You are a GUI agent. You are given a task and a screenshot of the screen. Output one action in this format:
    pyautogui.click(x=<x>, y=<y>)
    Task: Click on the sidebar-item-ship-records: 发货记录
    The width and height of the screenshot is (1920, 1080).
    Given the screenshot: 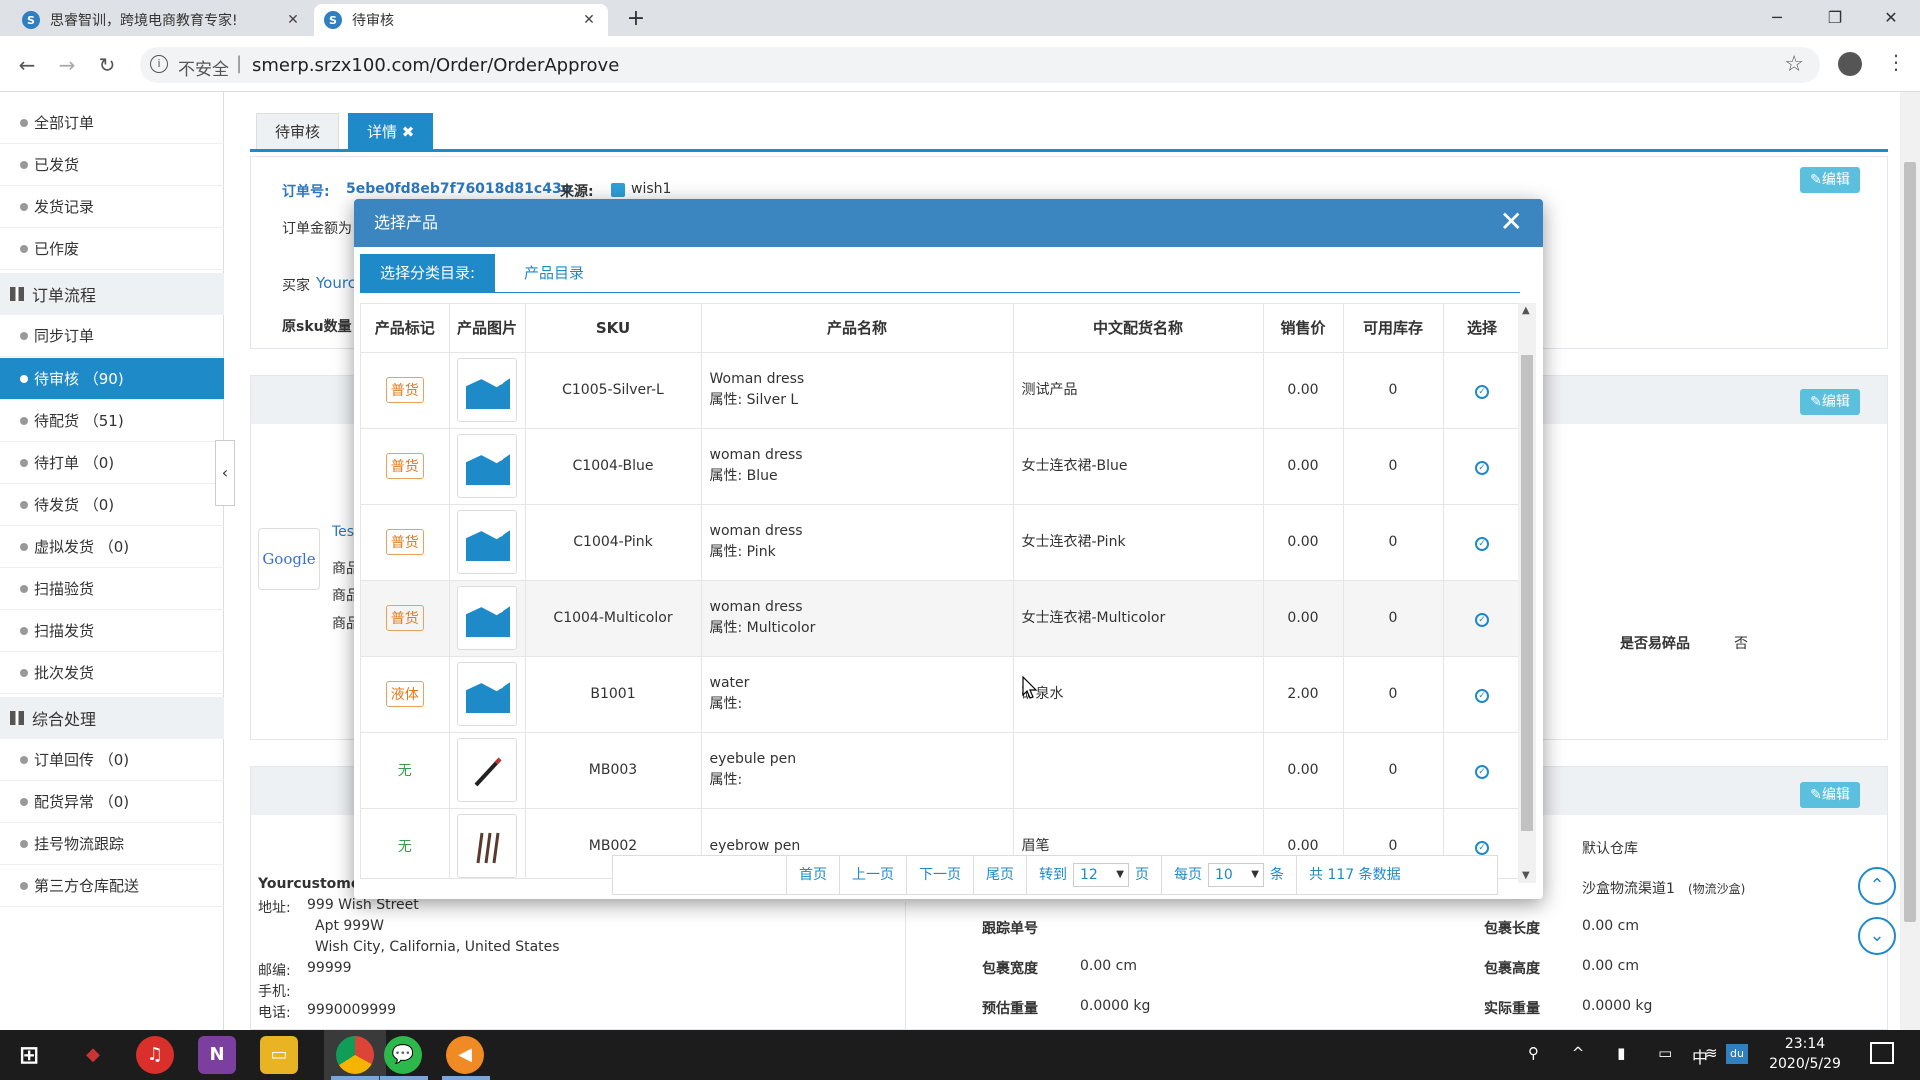 What is the action you would take?
    pyautogui.click(x=112, y=207)
    